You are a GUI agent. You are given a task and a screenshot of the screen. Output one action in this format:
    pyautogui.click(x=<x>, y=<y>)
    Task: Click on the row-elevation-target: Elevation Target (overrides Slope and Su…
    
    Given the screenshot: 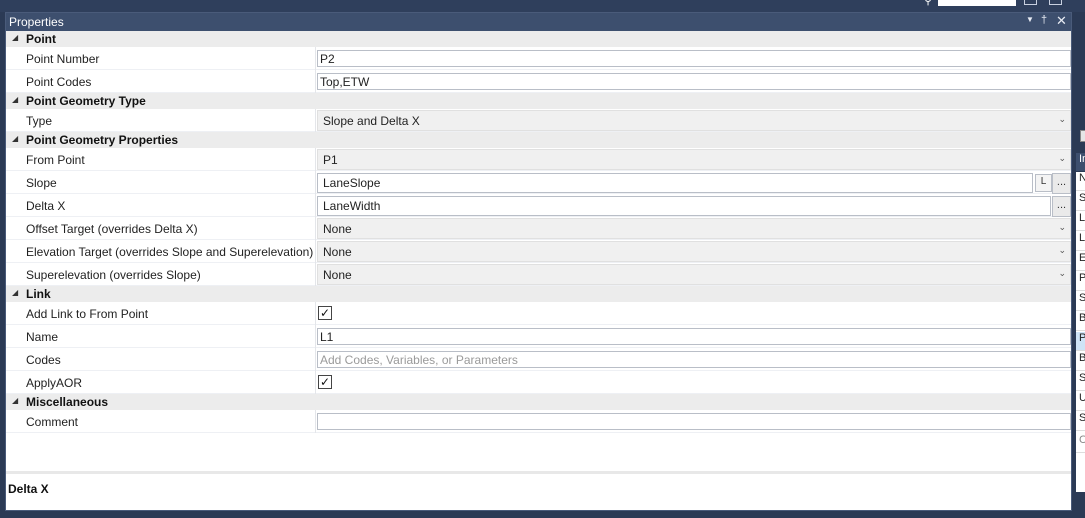 What is the action you would take?
    pyautogui.click(x=538, y=251)
    